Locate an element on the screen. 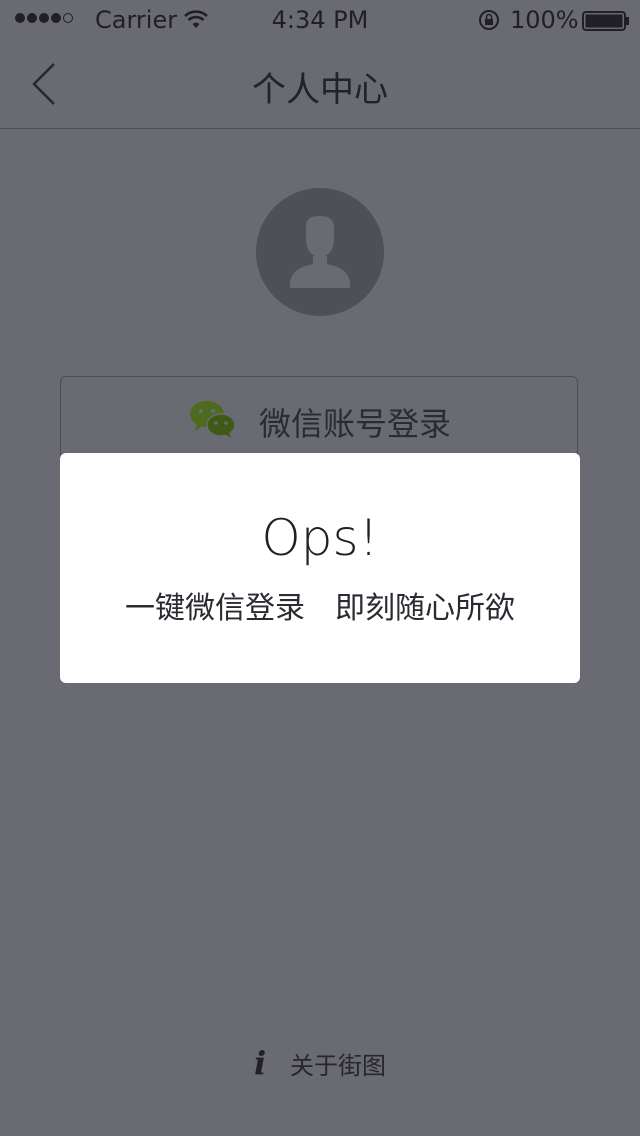 The image size is (640, 1136). user-silhouette-icon is located at coordinates (320, 252).